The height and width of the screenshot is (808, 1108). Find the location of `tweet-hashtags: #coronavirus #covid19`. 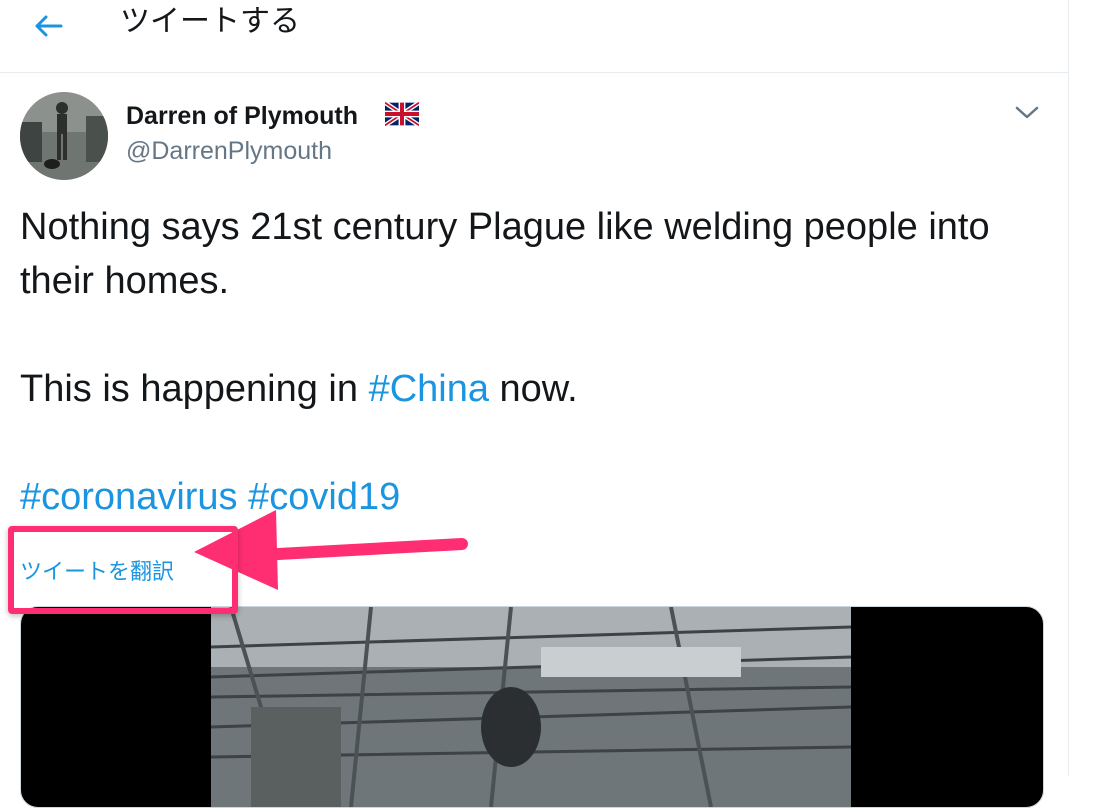

tweet-hashtags: #coronavirus #covid19 is located at coordinates (530, 497).